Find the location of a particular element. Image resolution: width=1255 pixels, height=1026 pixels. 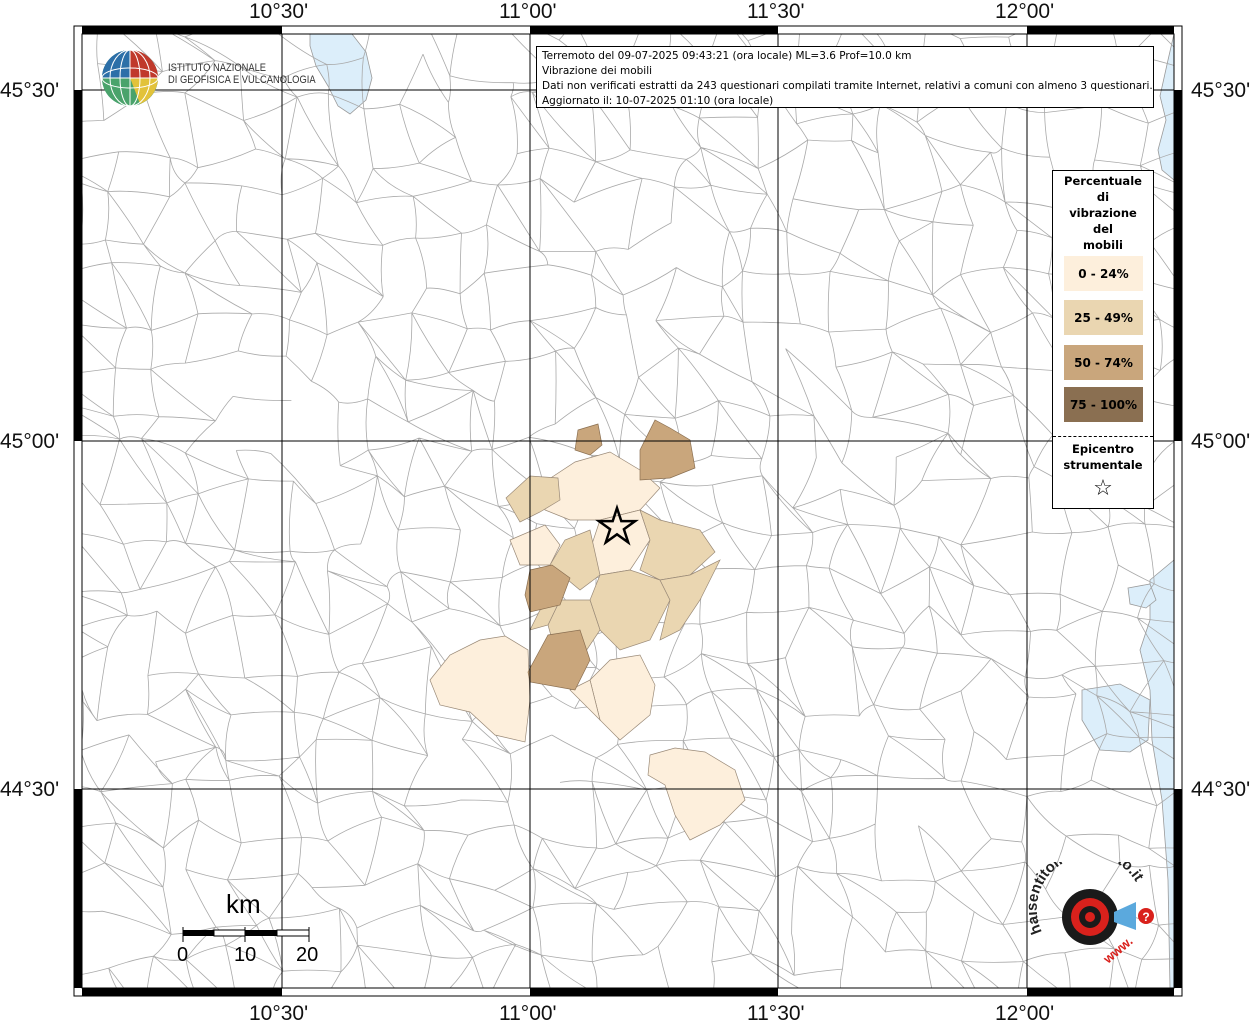

lon-label-top-1: 10°30' is located at coordinates (279, 11).